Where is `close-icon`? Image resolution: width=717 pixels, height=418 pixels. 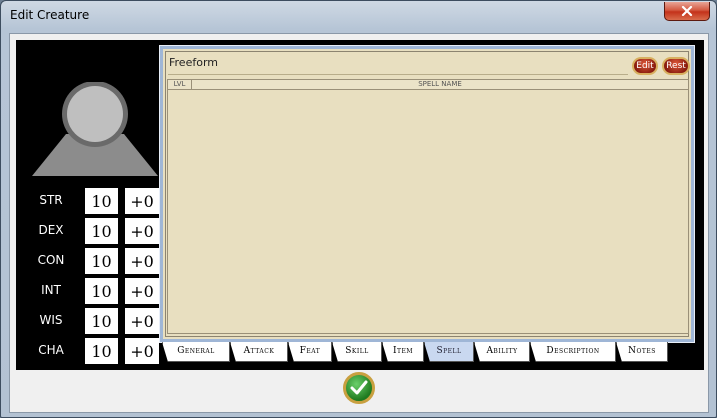 close-icon is located at coordinates (687, 11).